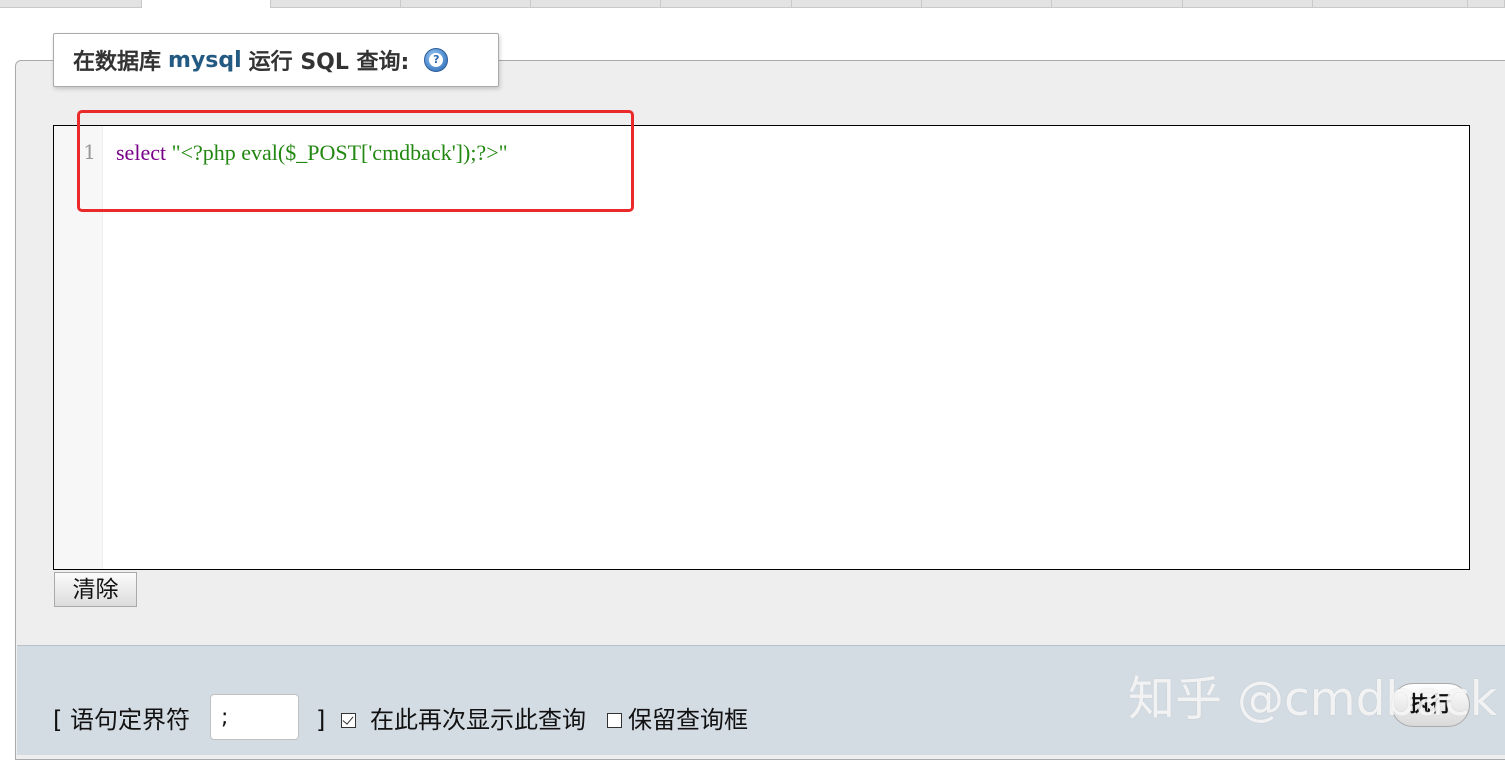  I want to click on delimiter-label: [ 语句定界符, so click(121, 720).